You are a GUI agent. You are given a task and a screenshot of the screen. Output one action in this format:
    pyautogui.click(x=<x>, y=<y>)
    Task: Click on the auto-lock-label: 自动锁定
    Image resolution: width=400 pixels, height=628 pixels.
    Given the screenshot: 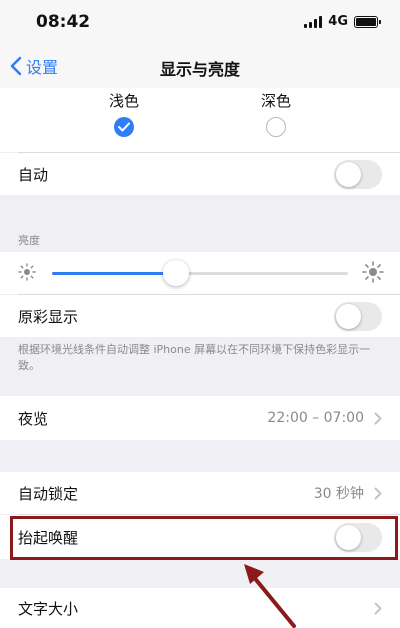 What is the action you would take?
    pyautogui.click(x=48, y=493)
    